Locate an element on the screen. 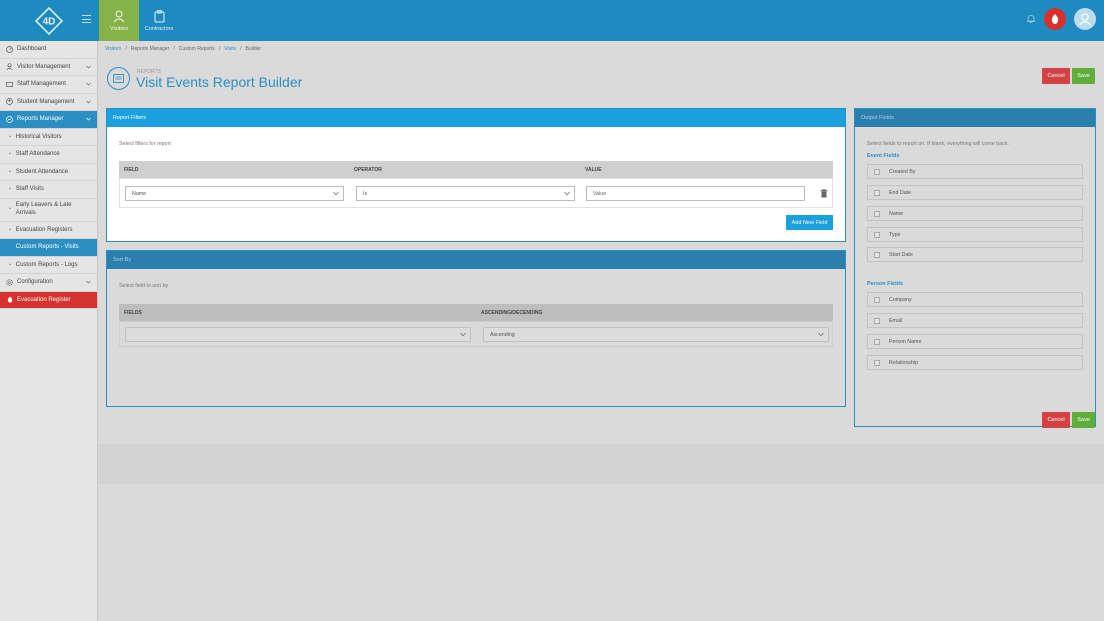 This screenshot has width=1104, height=621. sidebar-item-staff-attendance: Staff Attendance is located at coordinates (48, 155).